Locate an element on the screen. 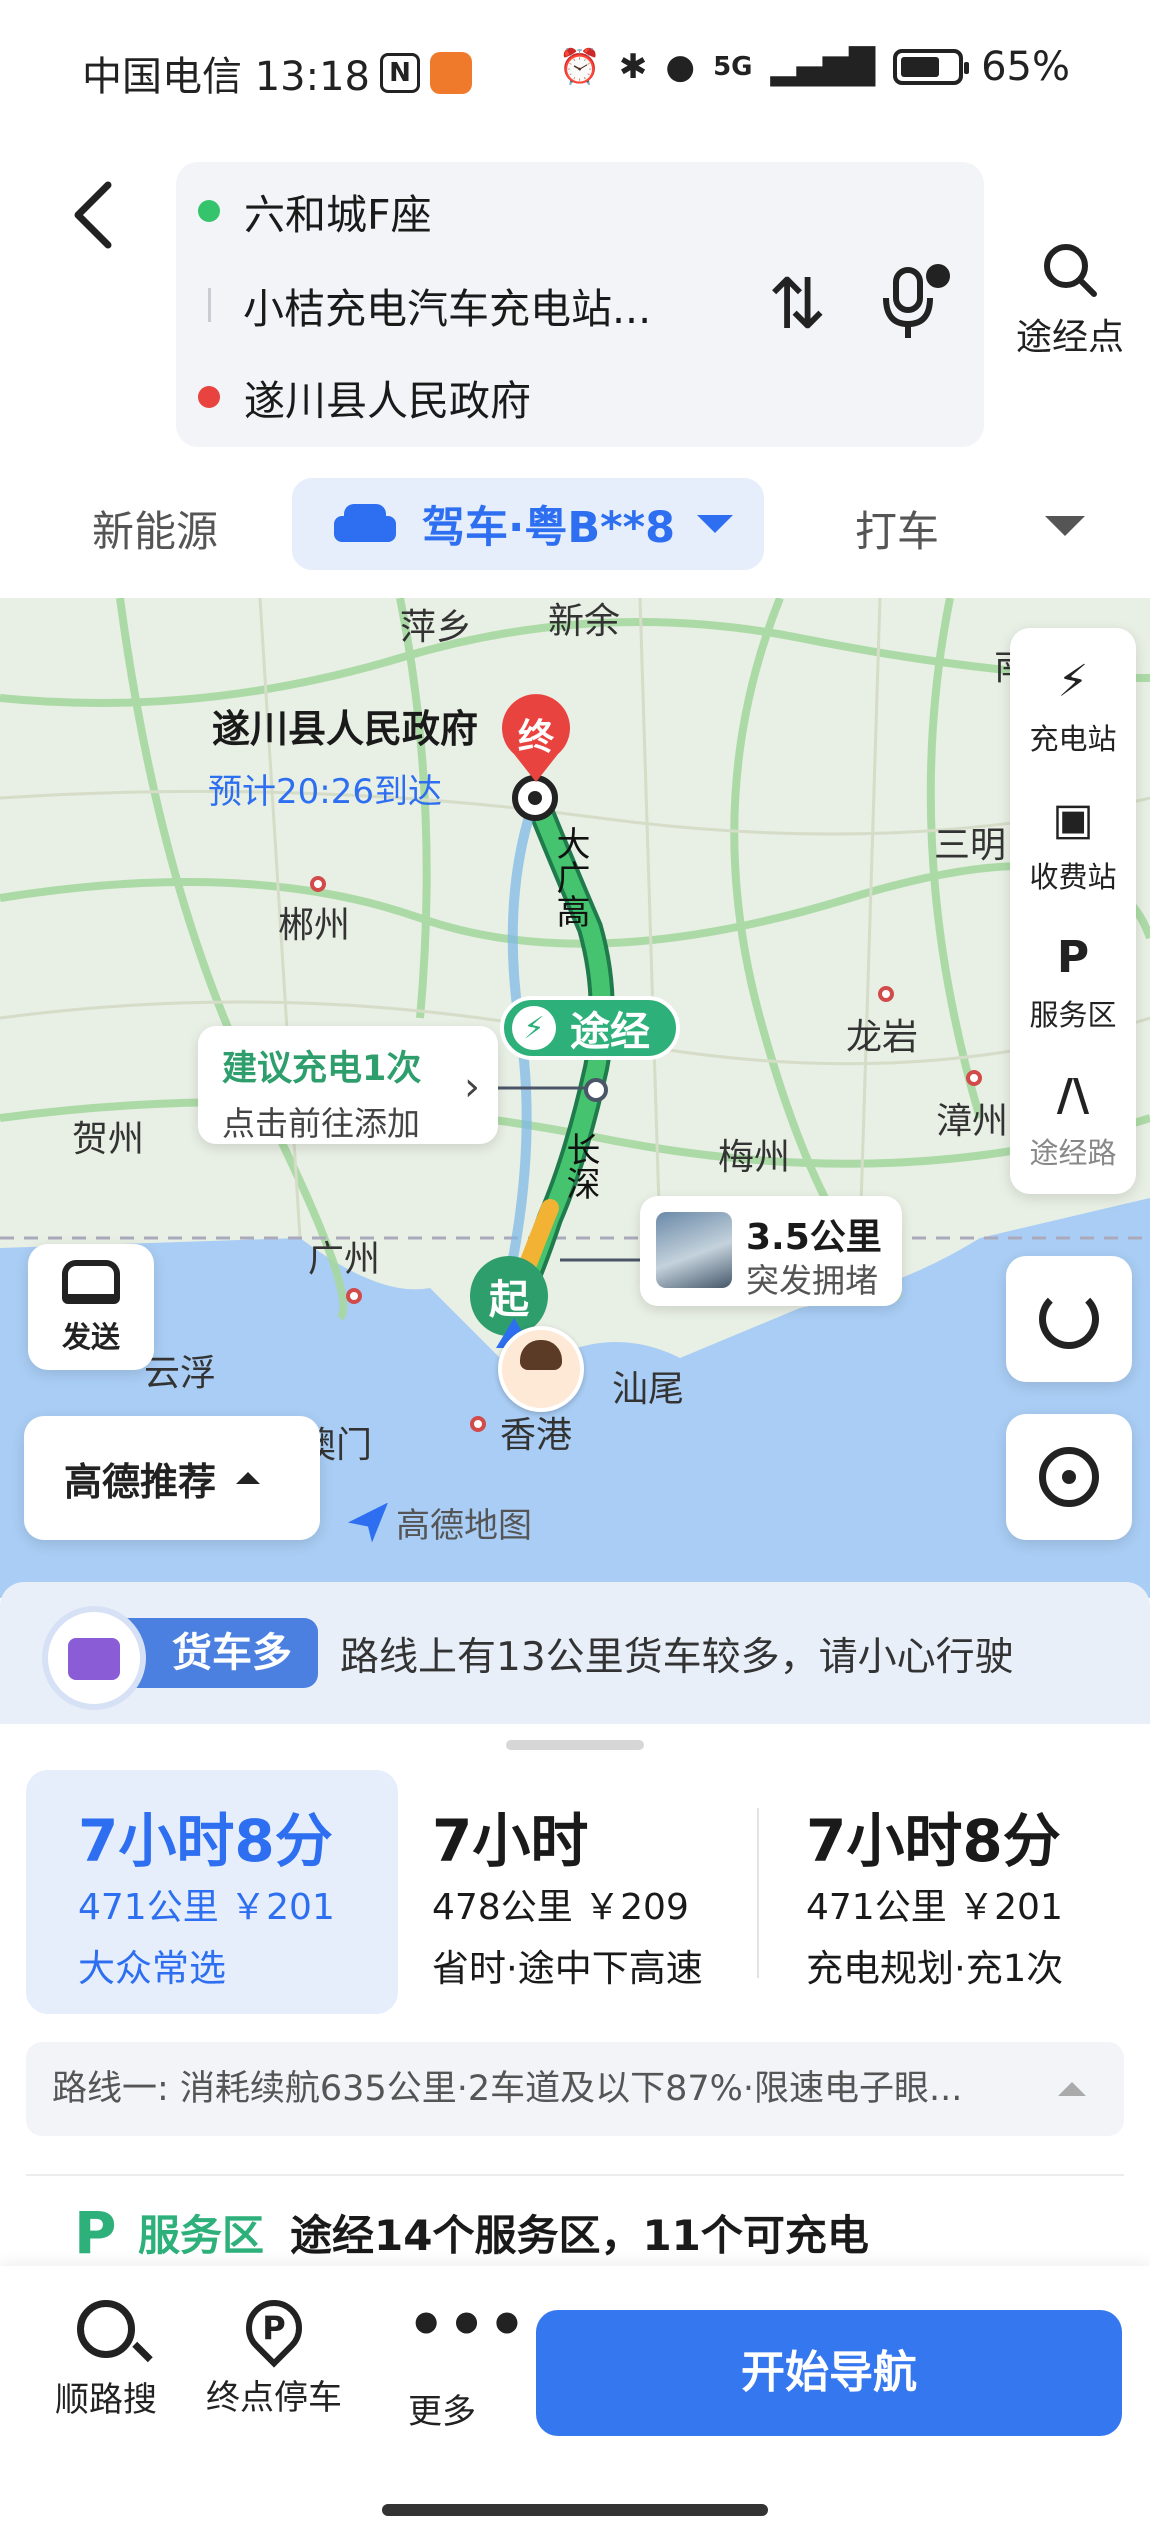 The height and width of the screenshot is (2547, 1150). map-city-label: 广州 is located at coordinates (344, 1259).